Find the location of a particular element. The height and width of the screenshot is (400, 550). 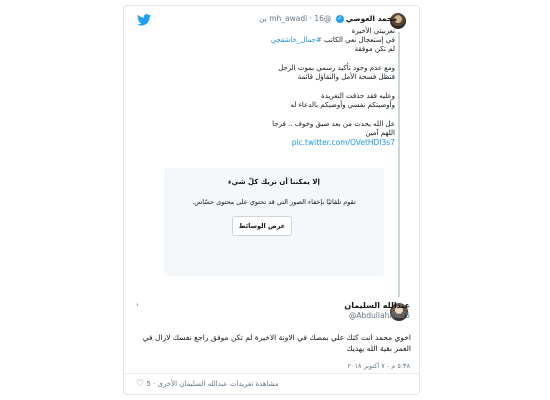

tweet2-header: عبدالله السليمان @AbdullahAls15 is located at coordinates (377, 310).